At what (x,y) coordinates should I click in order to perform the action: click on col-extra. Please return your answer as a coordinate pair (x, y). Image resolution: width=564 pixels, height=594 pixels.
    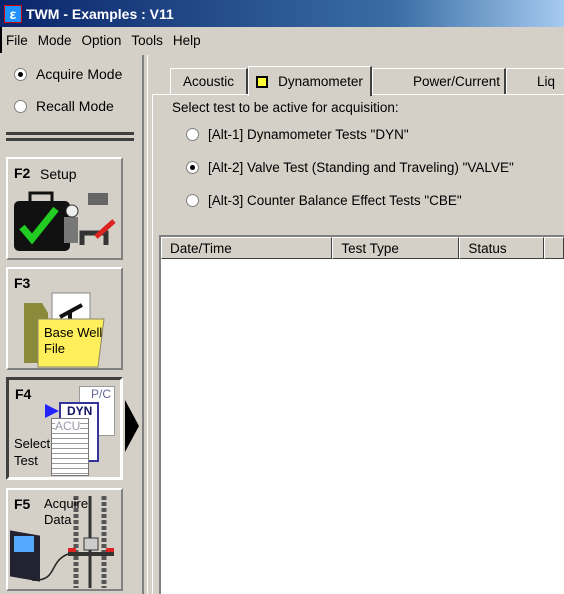
    Looking at the image, I should click on (554, 248).